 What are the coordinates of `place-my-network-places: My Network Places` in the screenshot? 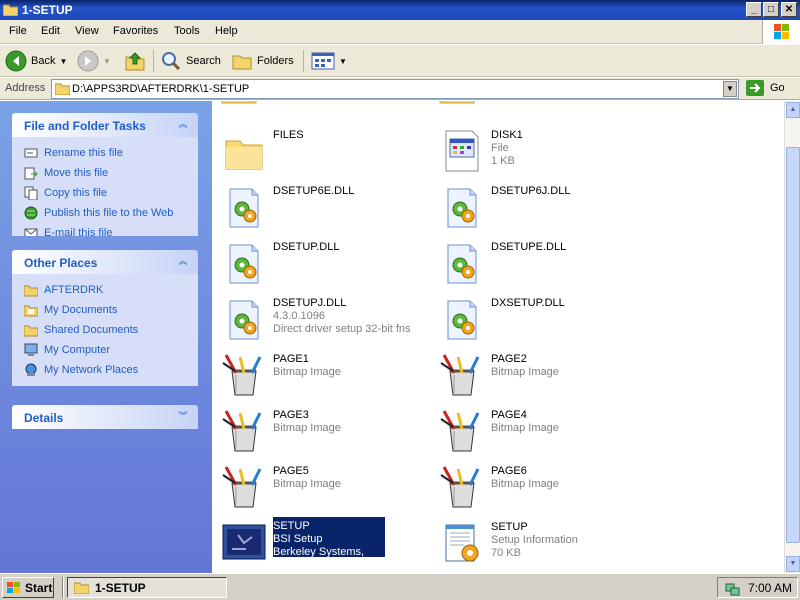 It's located at (111, 370).